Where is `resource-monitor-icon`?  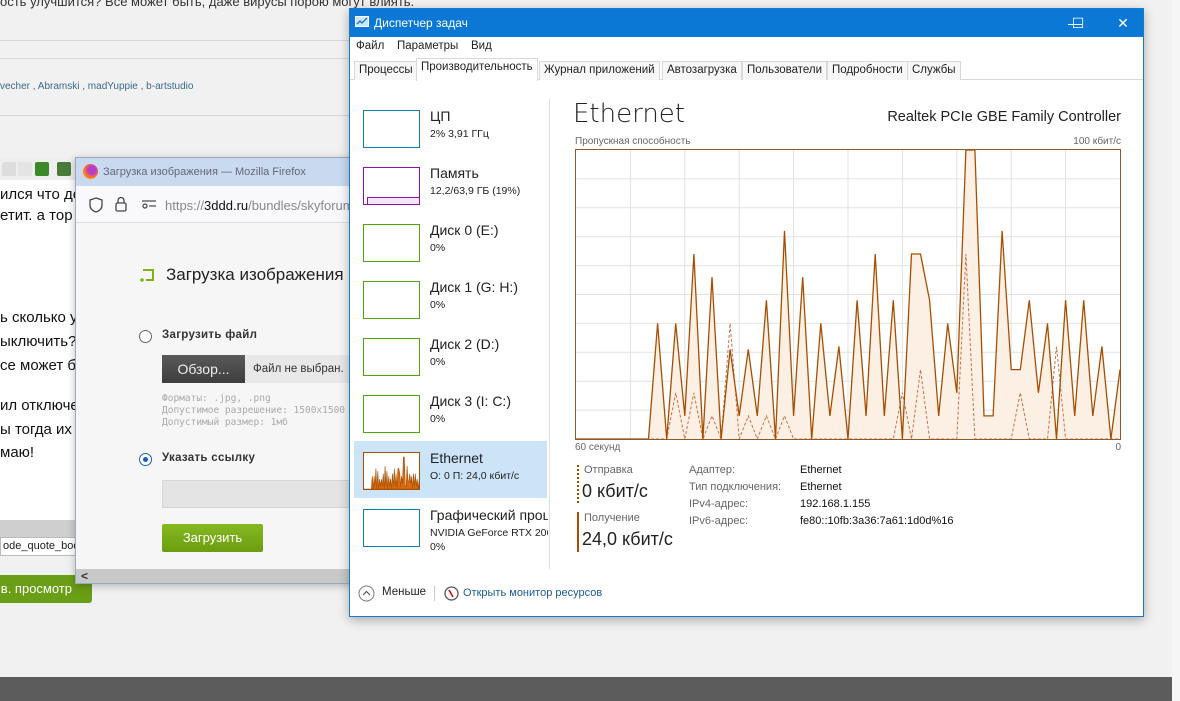
resource-monitor-icon is located at coordinates (451, 593).